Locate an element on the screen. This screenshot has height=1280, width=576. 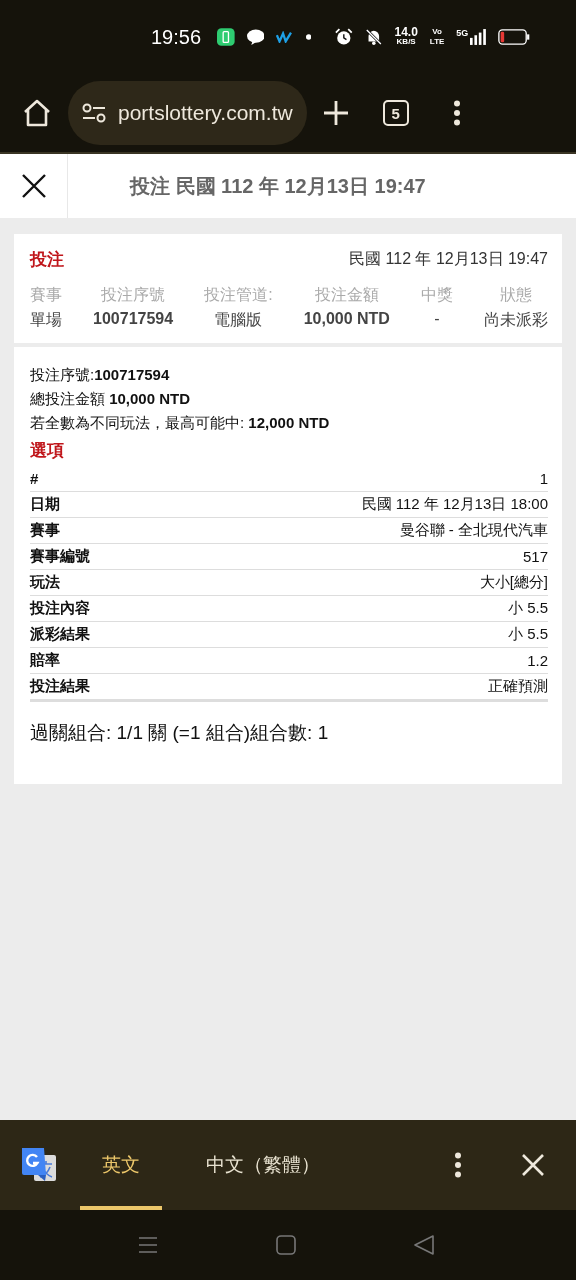
language-tab: 中文（繁體） is located at coordinates (263, 1165).